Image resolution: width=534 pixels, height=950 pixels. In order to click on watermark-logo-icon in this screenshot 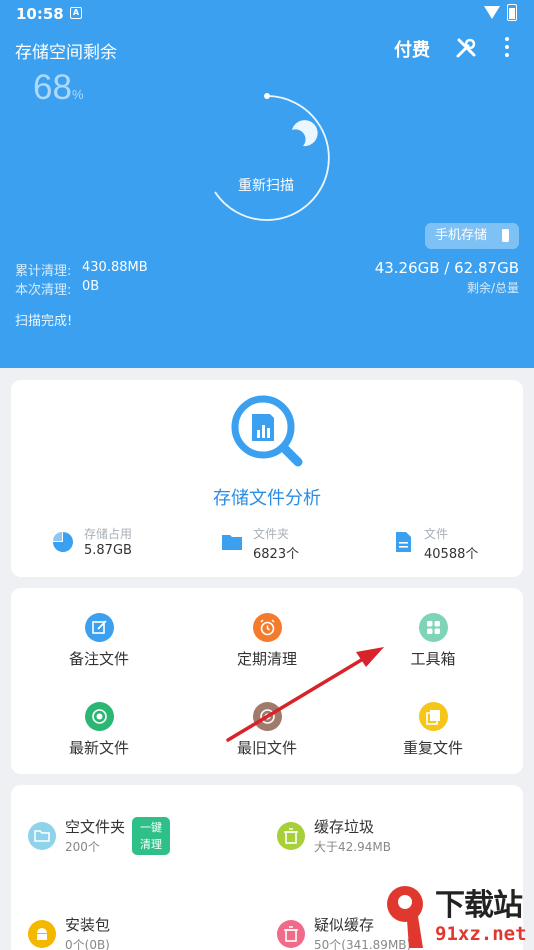, I will do `click(405, 917)`.